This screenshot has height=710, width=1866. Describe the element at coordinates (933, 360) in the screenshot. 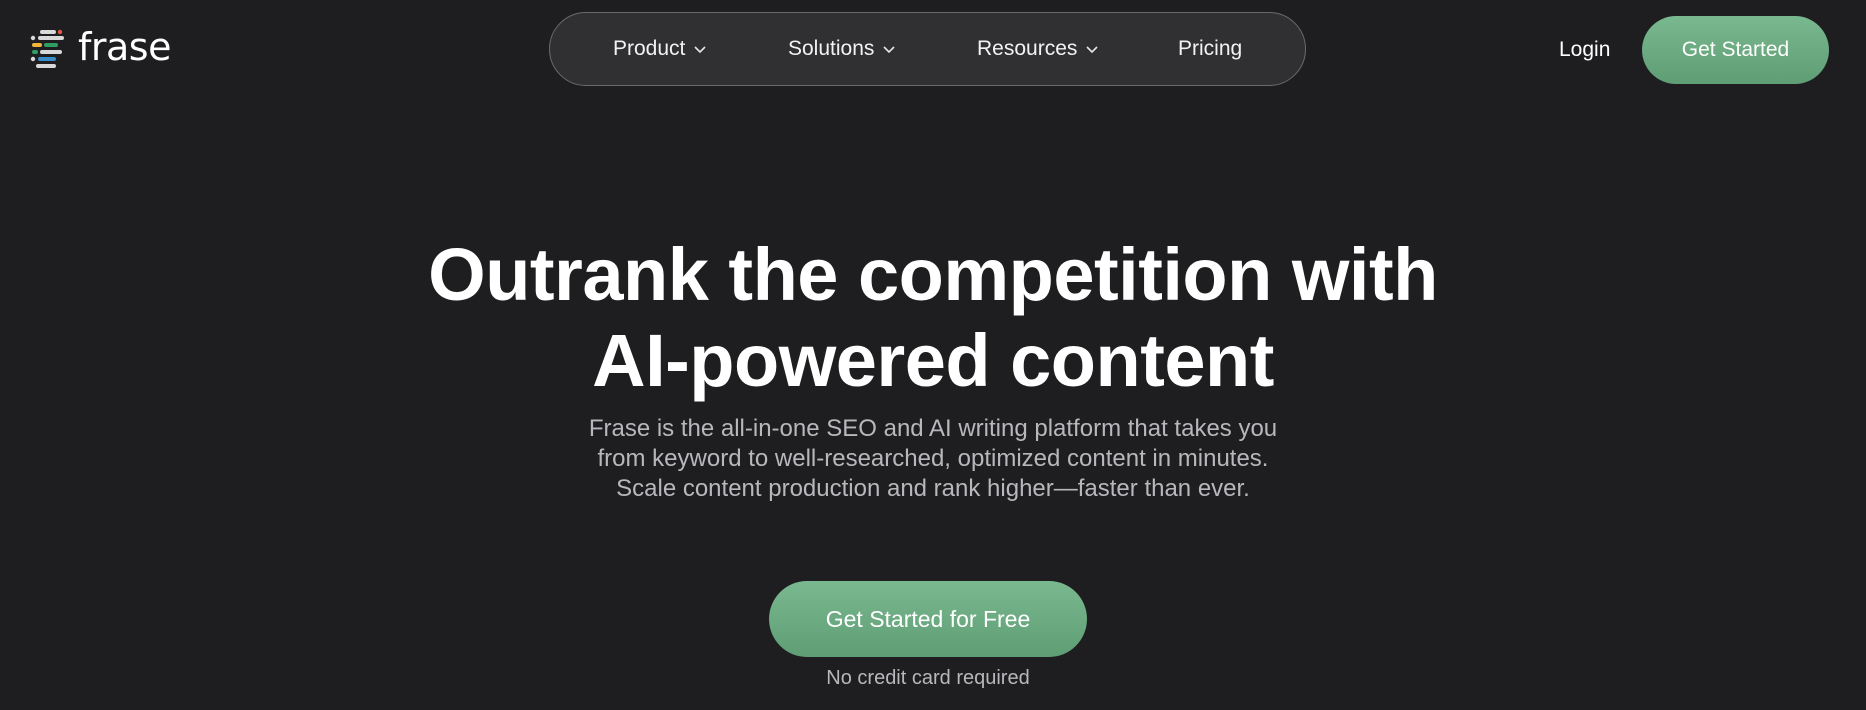

I see `hero-title-line: AI-powered content` at that location.